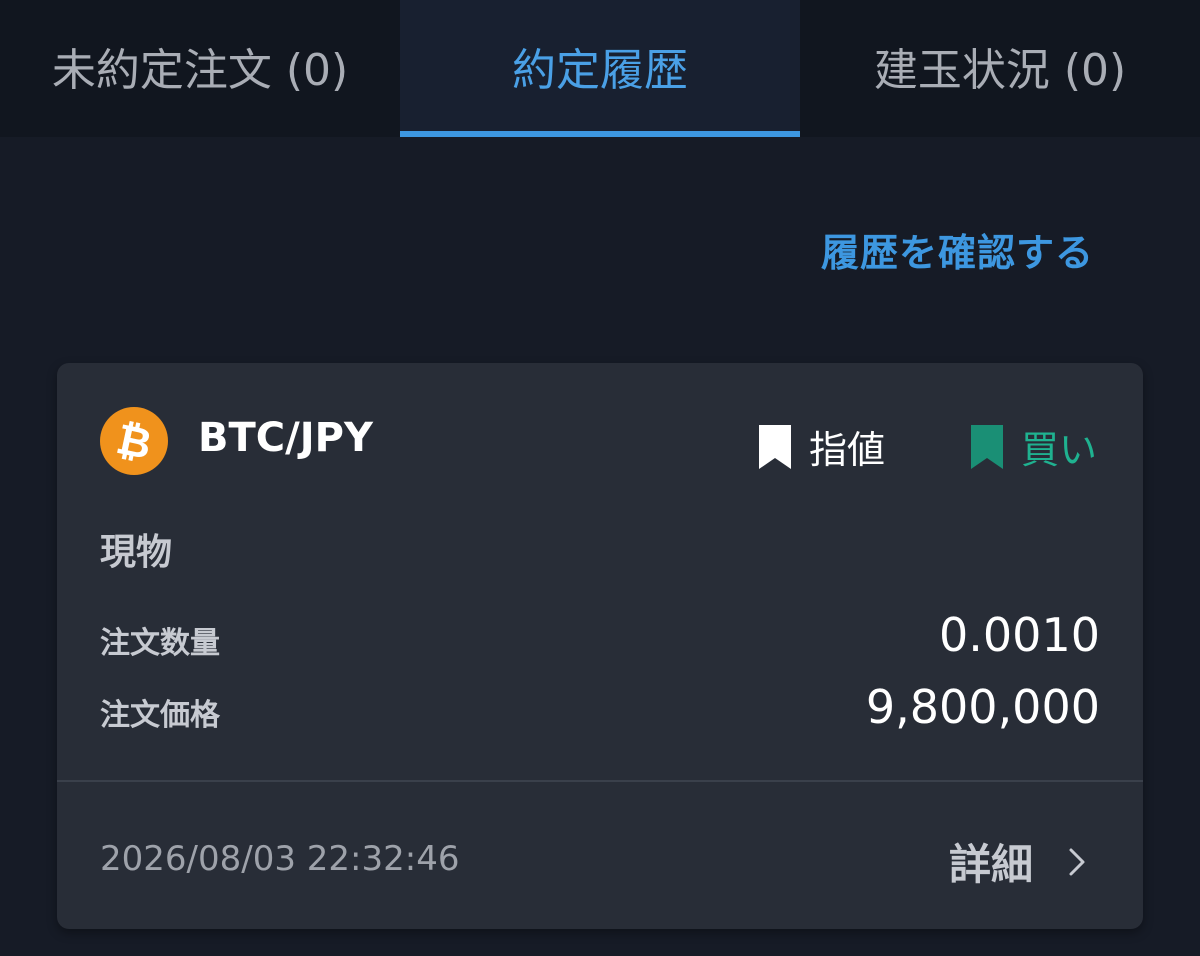 This screenshot has width=1200, height=956. Describe the element at coordinates (160, 643) in the screenshot. I see `order-quantity-label: 注文数量` at that location.